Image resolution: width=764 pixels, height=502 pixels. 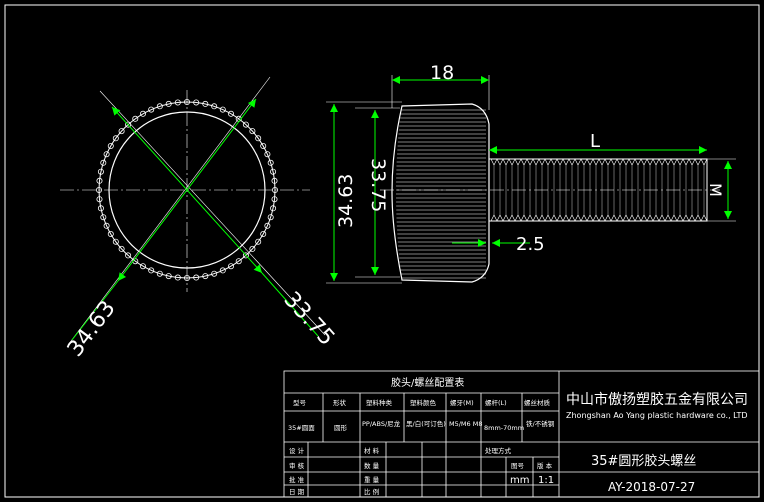 I want to click on dim-thread-length: L, so click(x=595, y=141).